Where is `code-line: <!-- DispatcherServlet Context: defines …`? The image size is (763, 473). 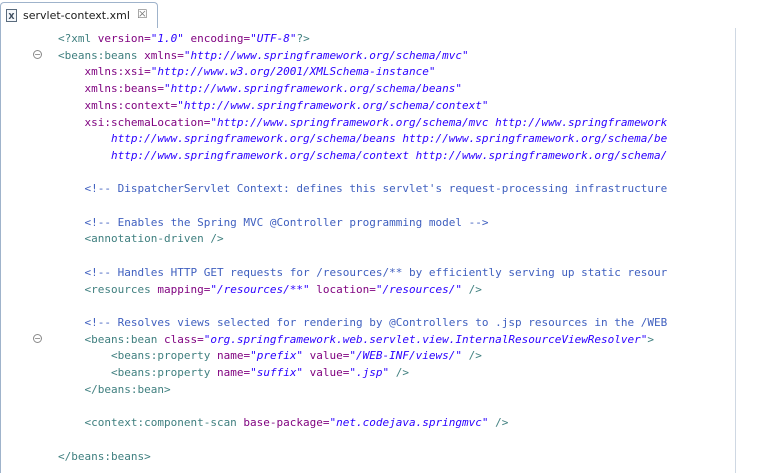 code-line: <!-- DispatcherServlet Context: defines … is located at coordinates (368, 189).